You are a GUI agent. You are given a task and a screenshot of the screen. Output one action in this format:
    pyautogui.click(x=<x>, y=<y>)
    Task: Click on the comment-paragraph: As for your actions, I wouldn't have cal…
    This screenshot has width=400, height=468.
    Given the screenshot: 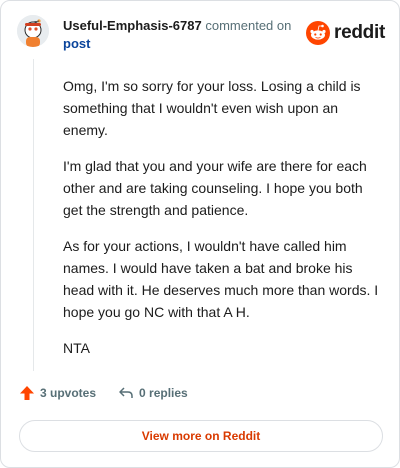 What is the action you would take?
    pyautogui.click(x=221, y=279)
    